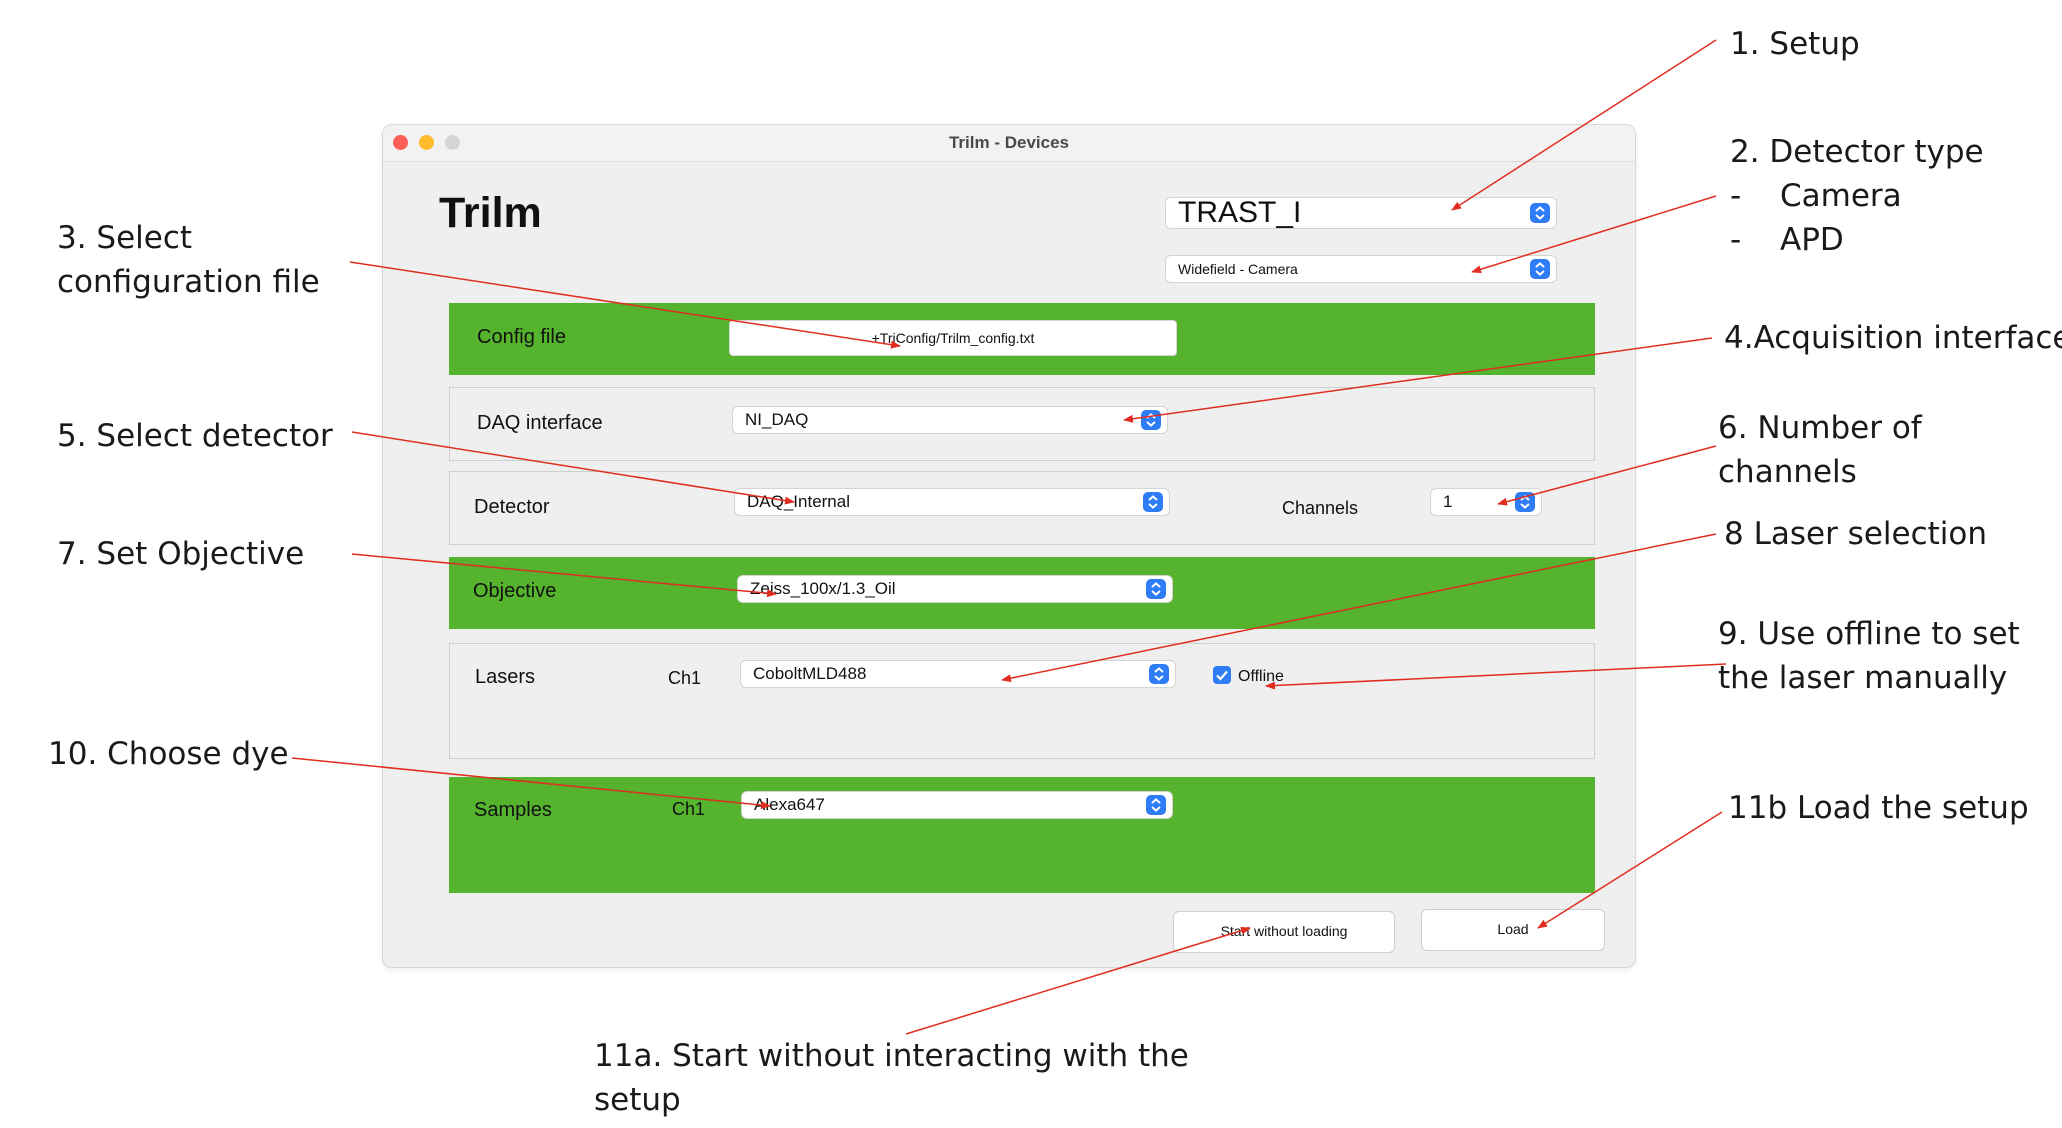  I want to click on annotation-channels-line2: channels, so click(1787, 472).